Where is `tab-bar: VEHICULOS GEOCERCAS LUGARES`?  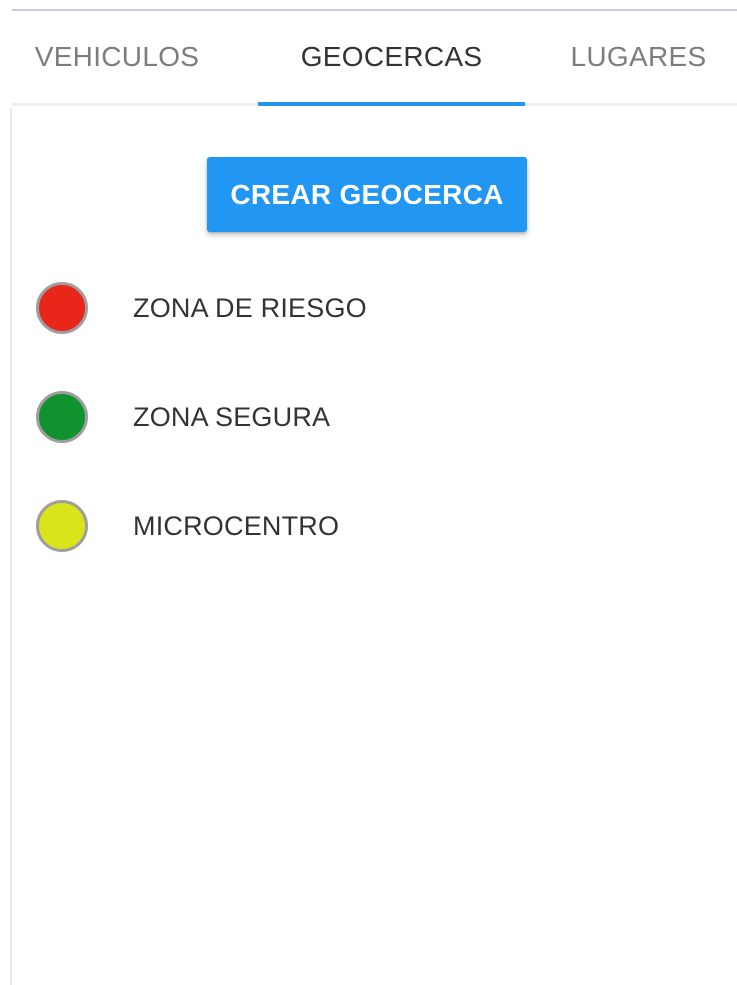
tab-bar: VEHICULOS GEOCERCAS LUGARES is located at coordinates (374, 58).